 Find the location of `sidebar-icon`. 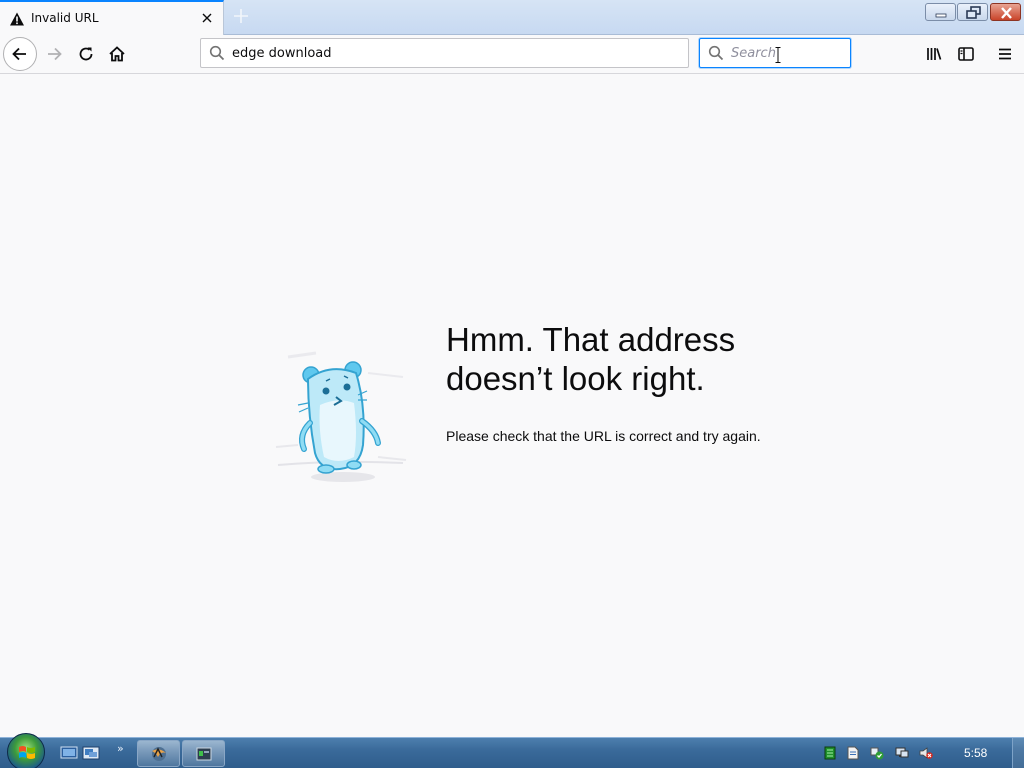

sidebar-icon is located at coordinates (966, 54).